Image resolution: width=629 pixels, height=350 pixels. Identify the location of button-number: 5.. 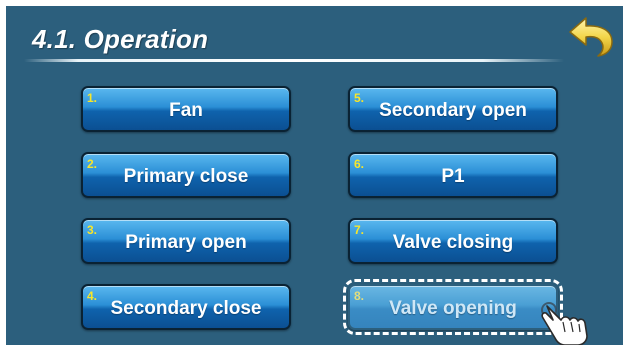
(359, 98).